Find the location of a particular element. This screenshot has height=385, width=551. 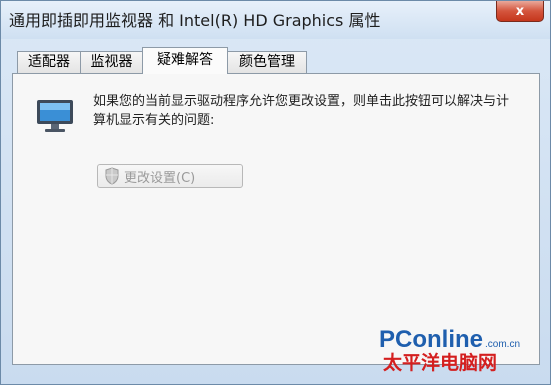

tab-troubleshoot: 疑难解答 is located at coordinates (185, 60).